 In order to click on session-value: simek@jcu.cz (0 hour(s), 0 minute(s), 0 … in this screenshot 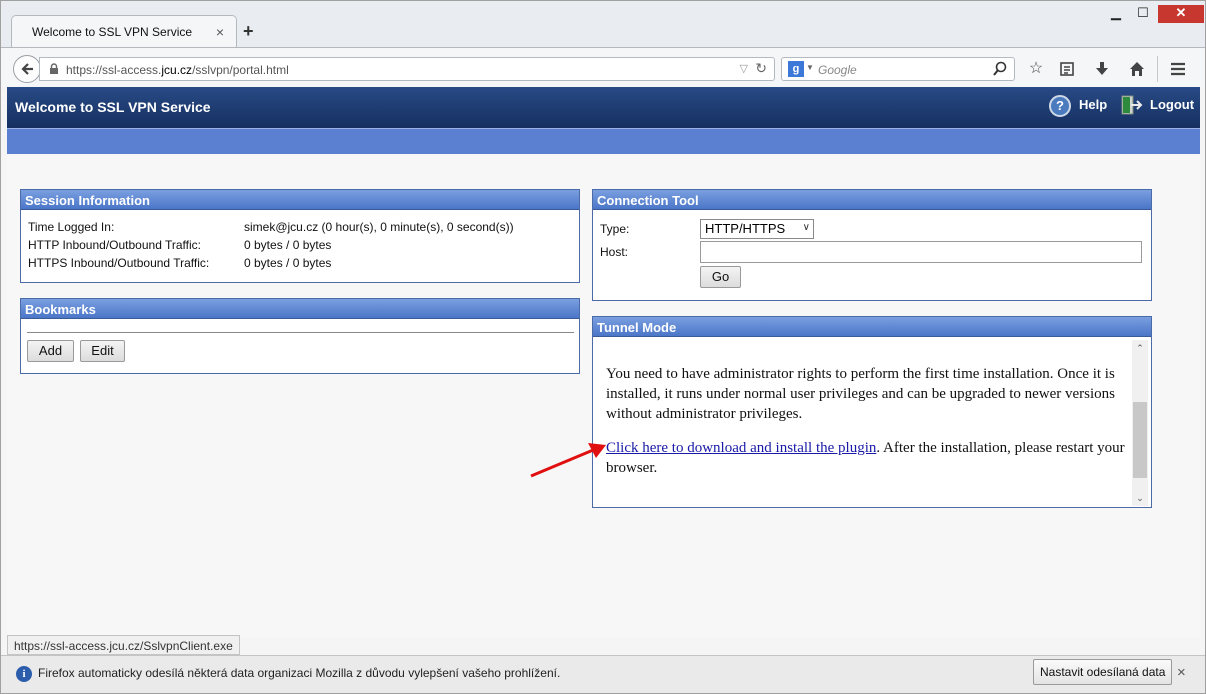, I will do `click(379, 227)`.